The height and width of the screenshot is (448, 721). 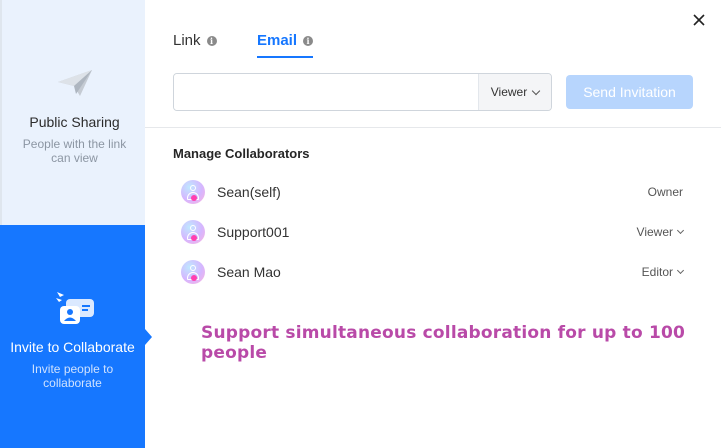 I want to click on collaborator-role-label: Owner, so click(x=665, y=192).